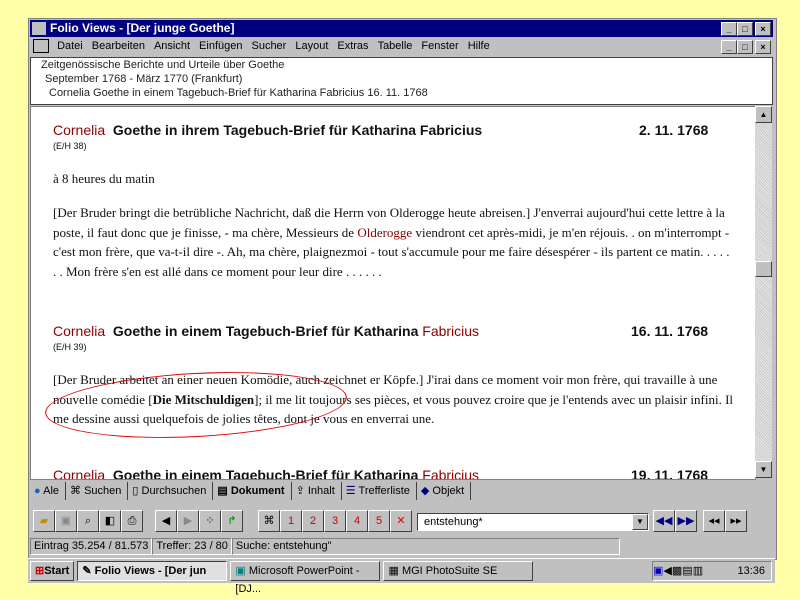 This screenshot has width=800, height=600. Describe the element at coordinates (729, 47) in the screenshot. I see `doc-minimize-button: _` at that location.